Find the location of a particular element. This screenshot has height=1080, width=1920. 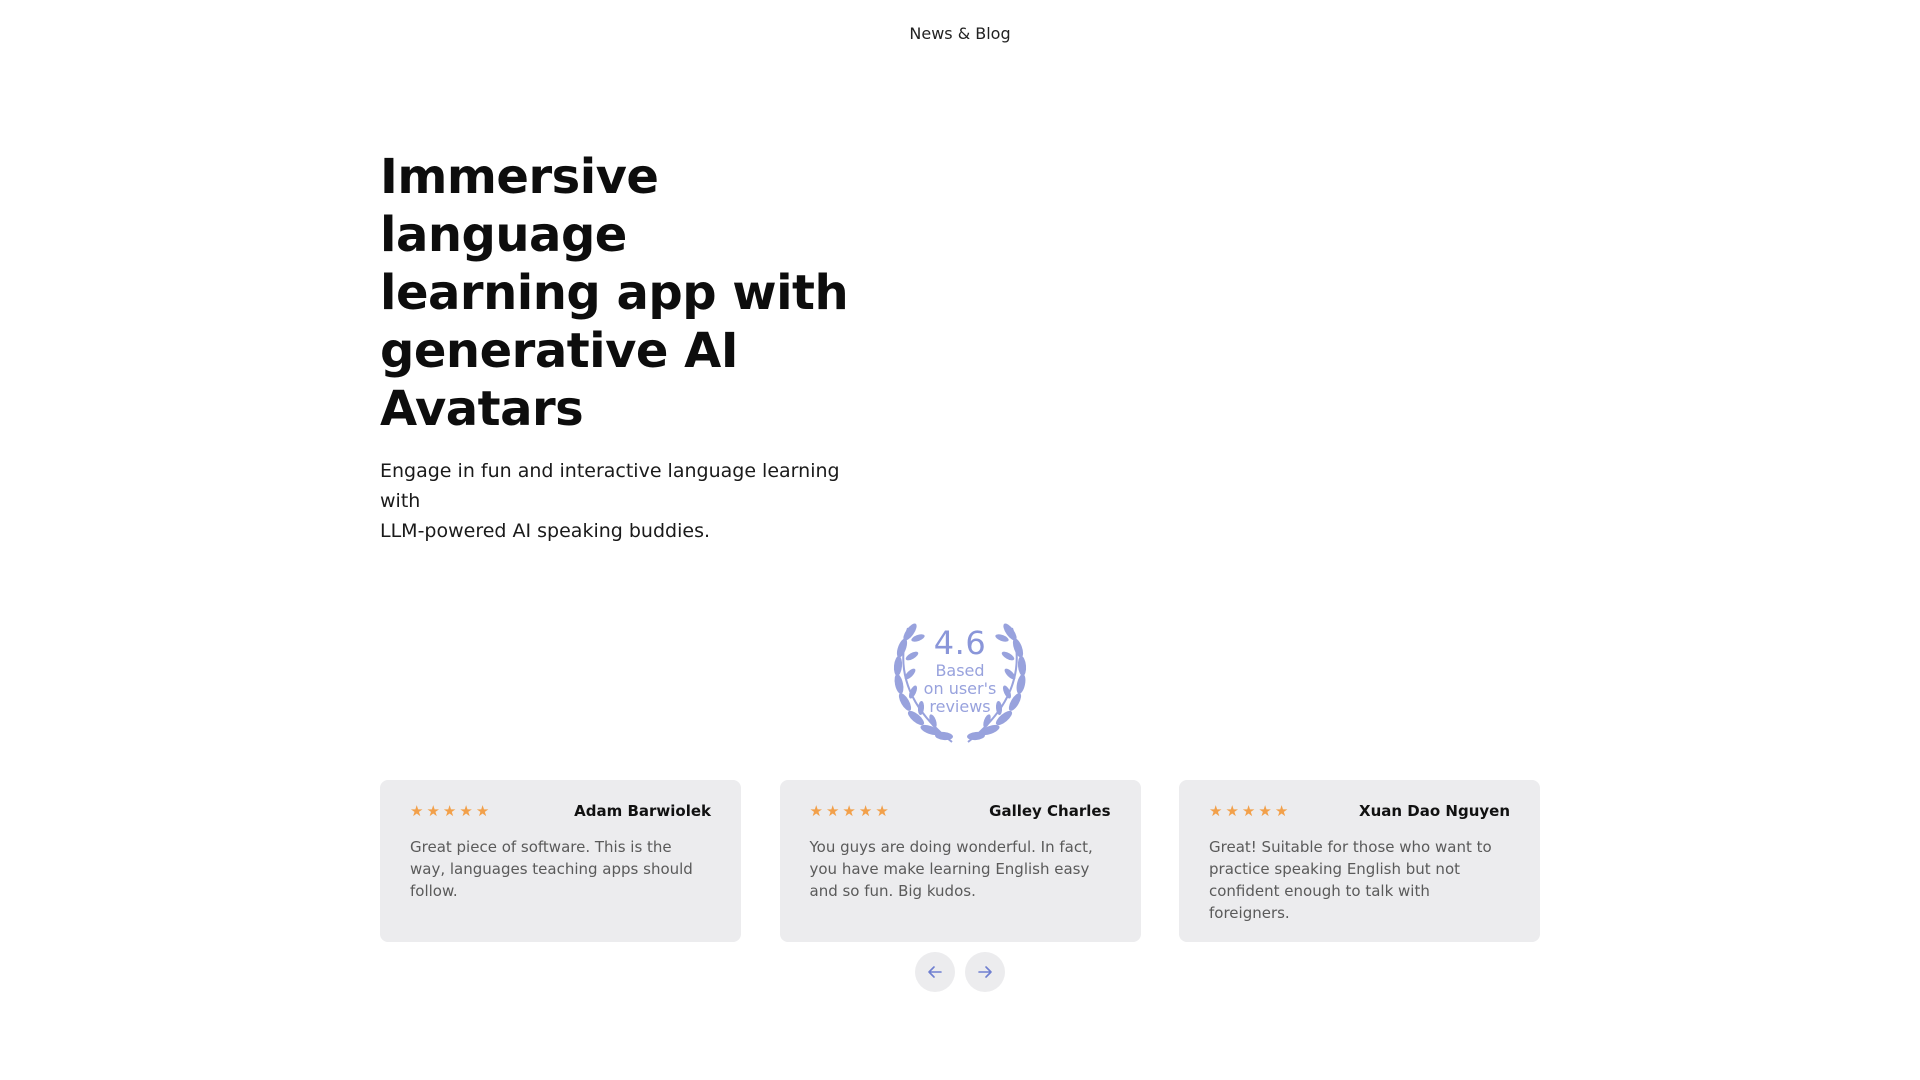

carousel-next-button is located at coordinates (985, 972).